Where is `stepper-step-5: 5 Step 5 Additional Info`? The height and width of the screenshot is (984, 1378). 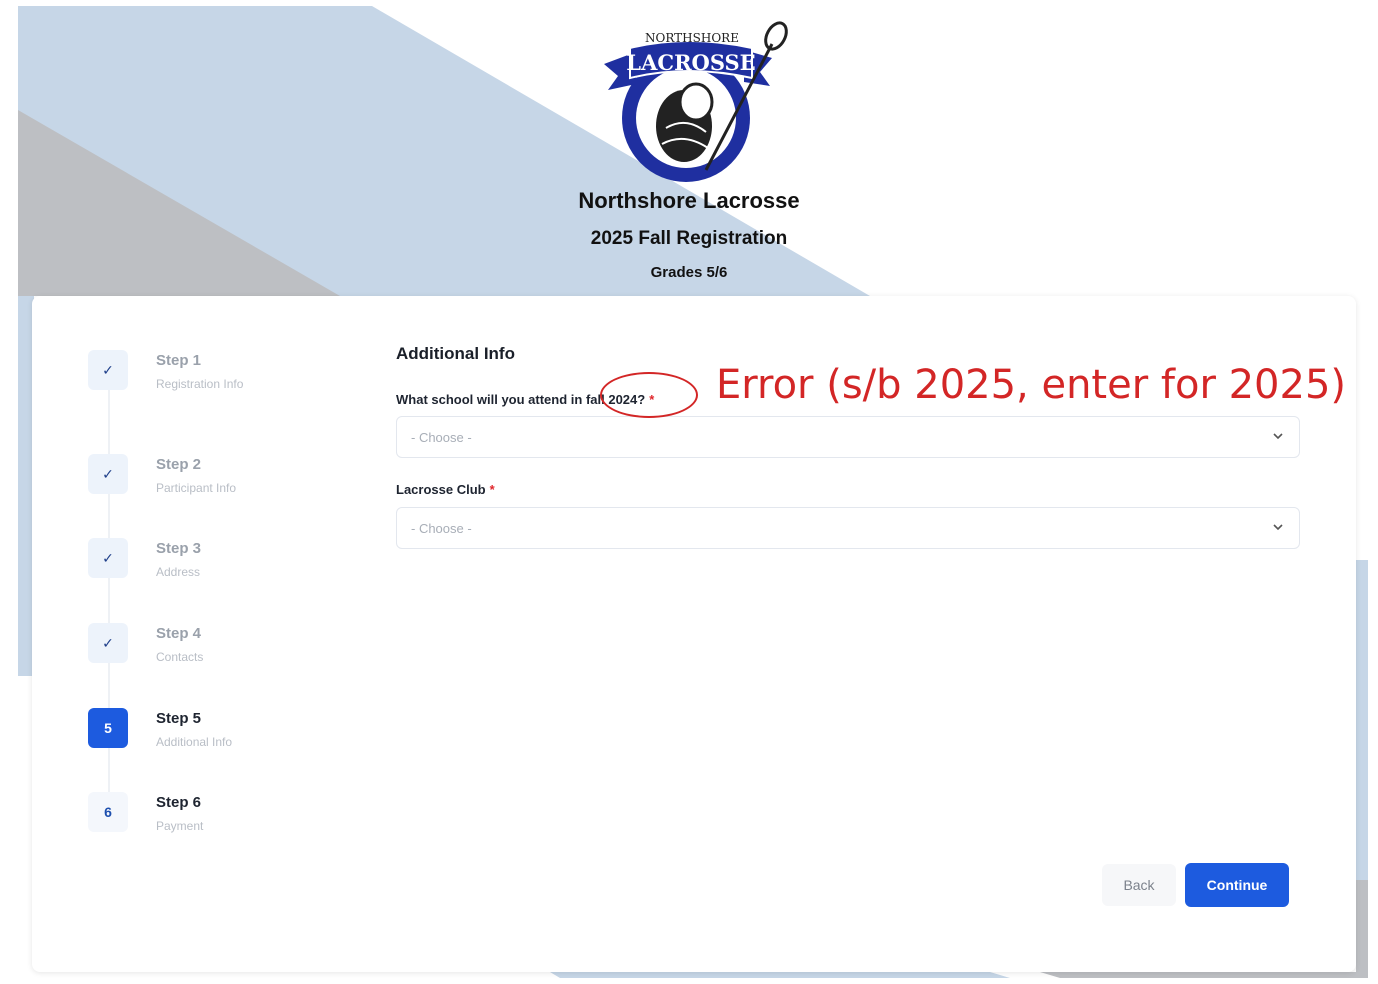 stepper-step-5: 5 Step 5 Additional Info is located at coordinates (238, 739).